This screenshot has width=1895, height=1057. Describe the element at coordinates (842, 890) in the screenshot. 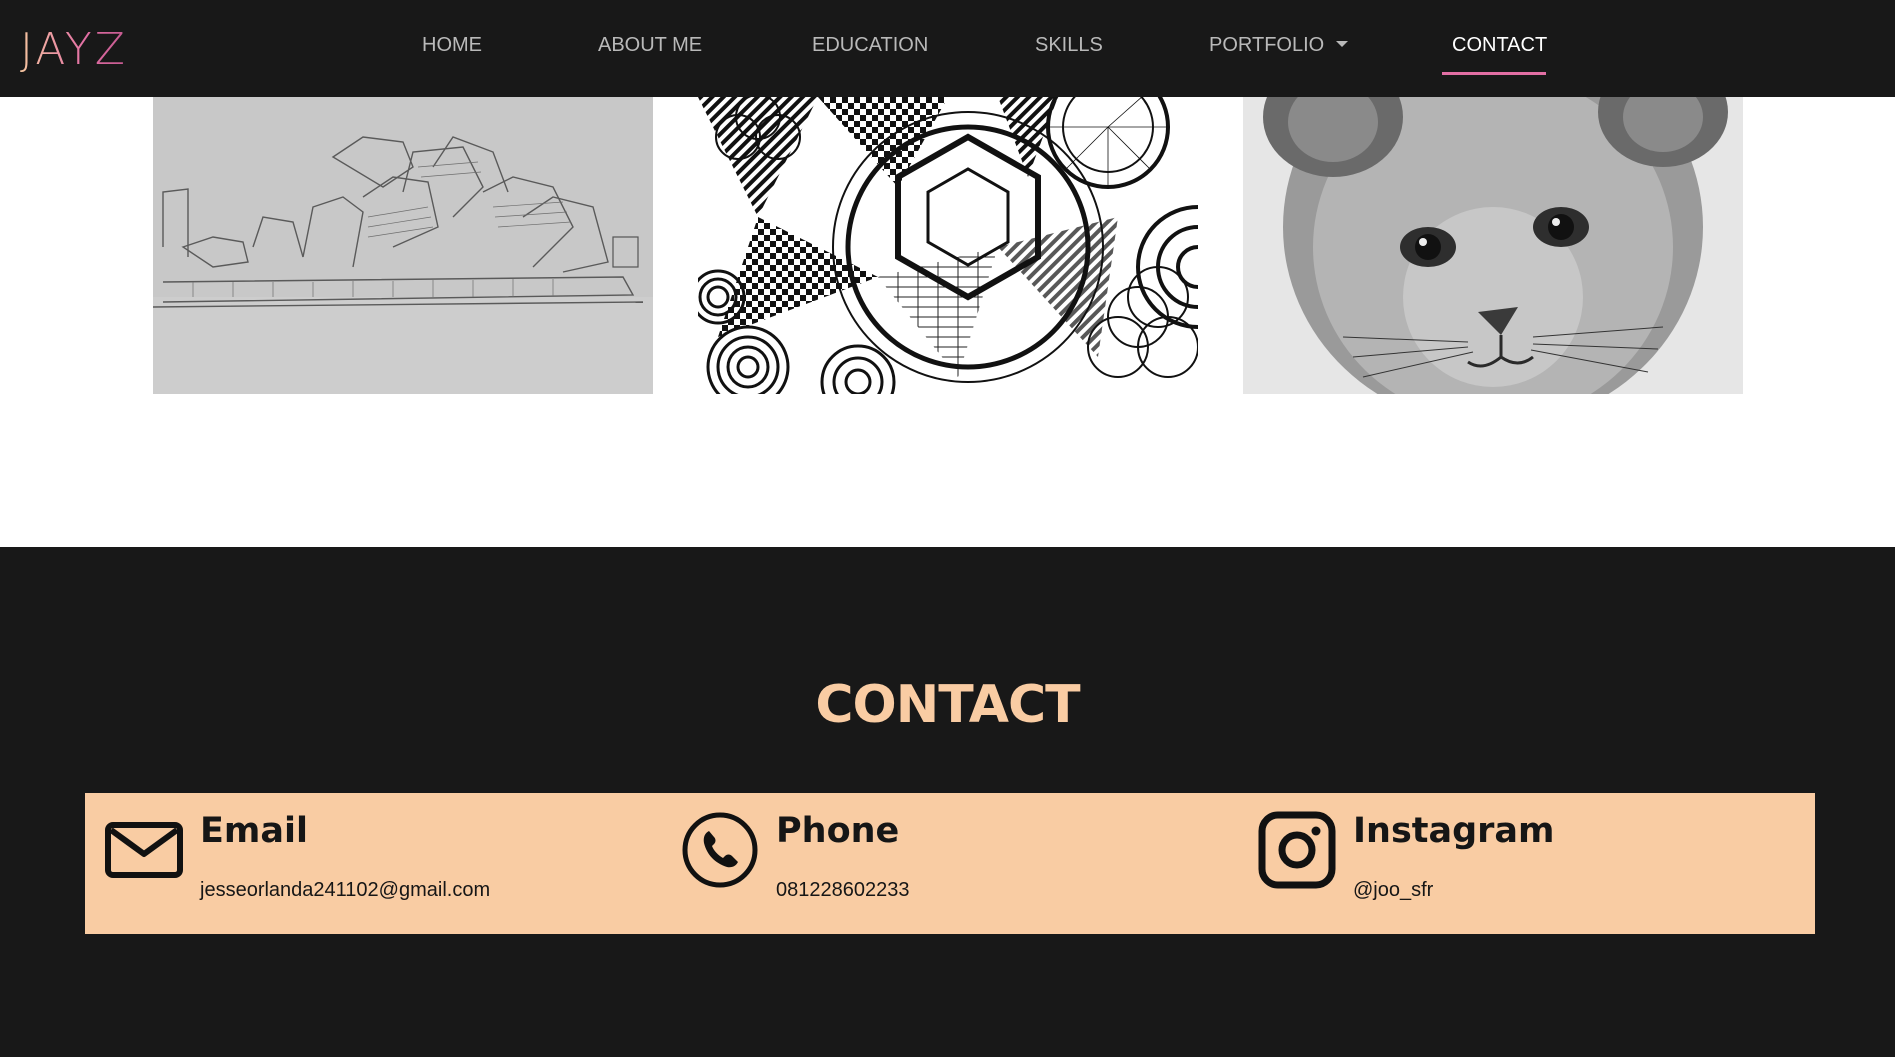

I see `phone-value: 081228602233` at that location.